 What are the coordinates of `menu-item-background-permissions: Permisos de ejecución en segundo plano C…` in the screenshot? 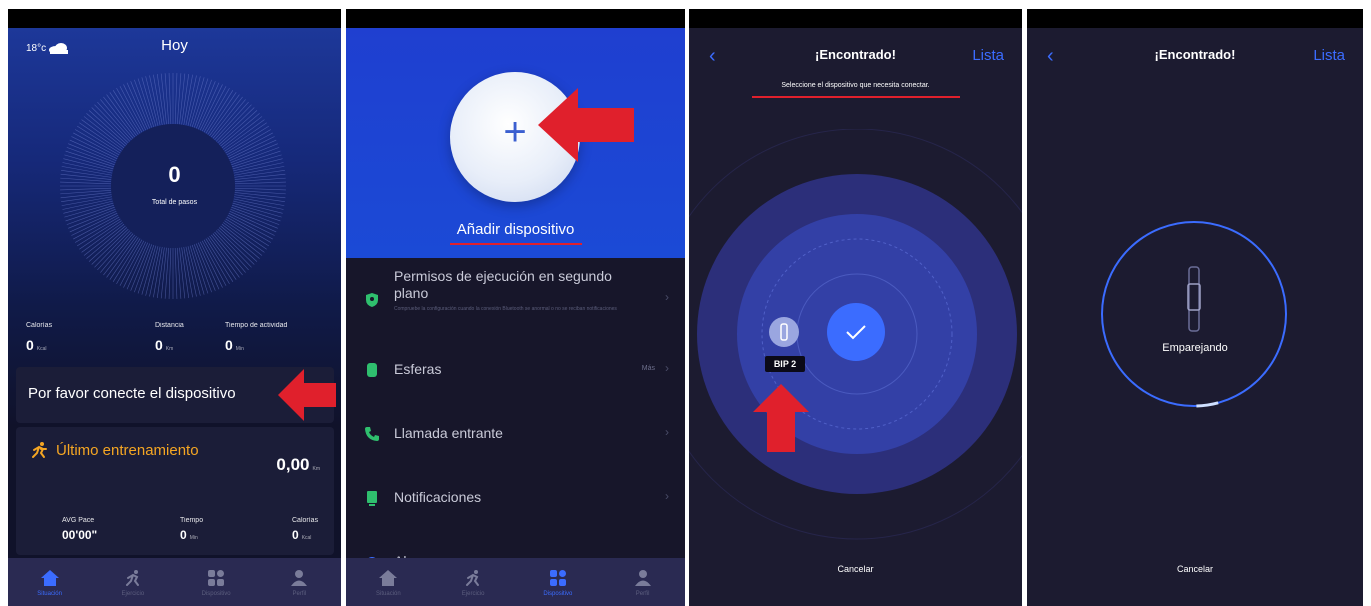 It's located at (515, 297).